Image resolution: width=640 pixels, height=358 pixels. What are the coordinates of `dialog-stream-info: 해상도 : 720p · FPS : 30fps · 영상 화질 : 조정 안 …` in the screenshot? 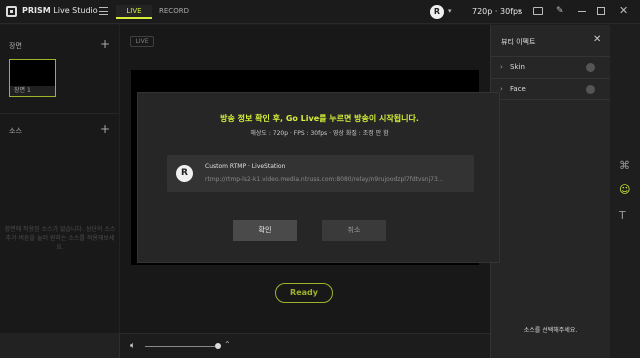 It's located at (319, 133).